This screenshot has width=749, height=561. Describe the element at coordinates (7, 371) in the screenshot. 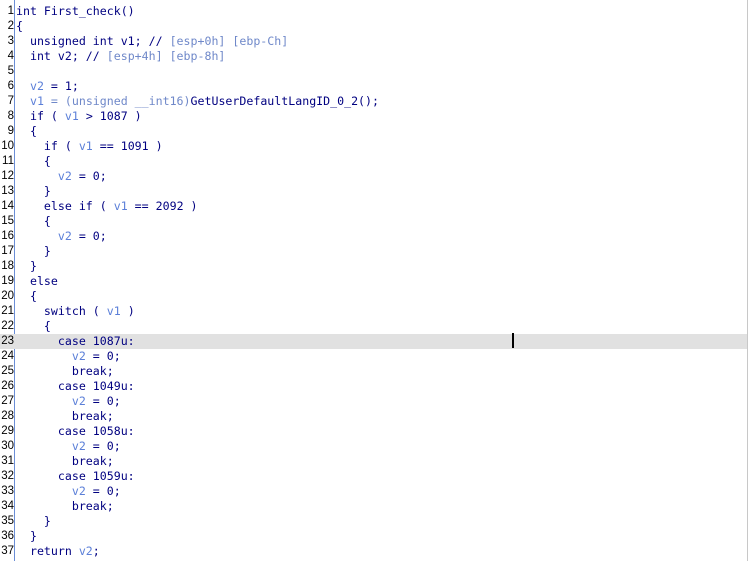

I see `line-number: 25` at that location.